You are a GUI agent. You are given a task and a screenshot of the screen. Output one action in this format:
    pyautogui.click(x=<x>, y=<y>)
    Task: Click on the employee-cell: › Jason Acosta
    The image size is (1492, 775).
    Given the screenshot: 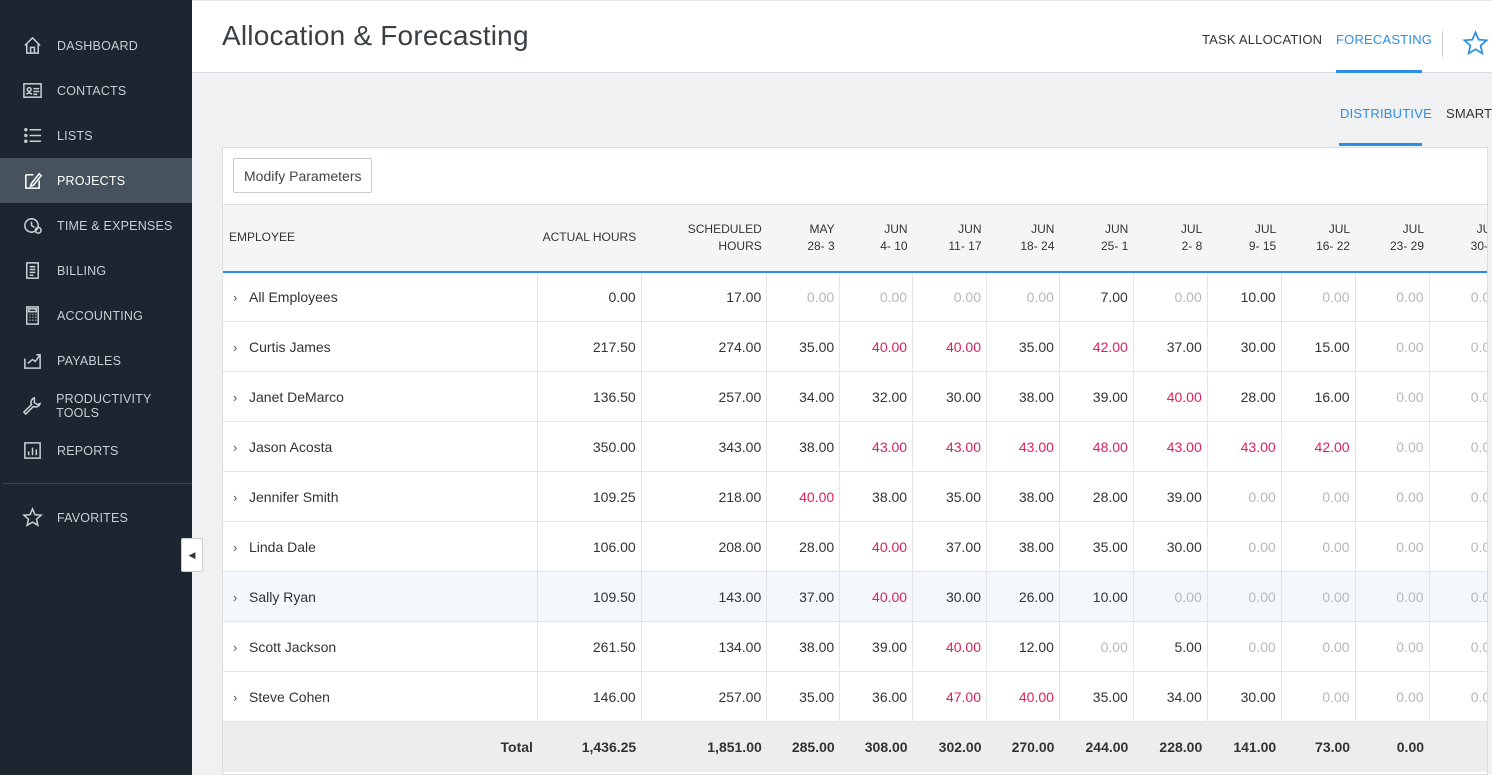 What is the action you would take?
    pyautogui.click(x=380, y=447)
    